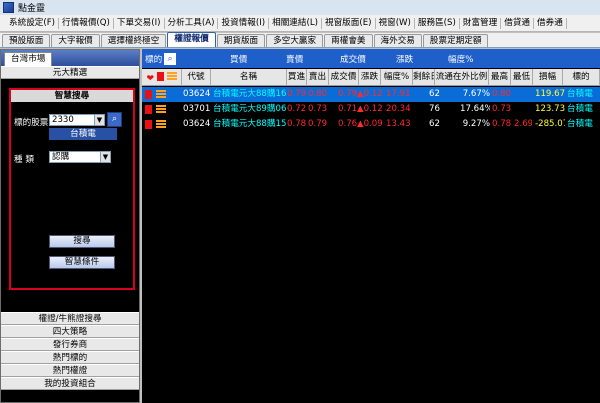 This screenshot has width=600, height=403. What do you see at coordinates (318, 124) in the screenshot?
I see `row-ask: 0.79` at bounding box center [318, 124].